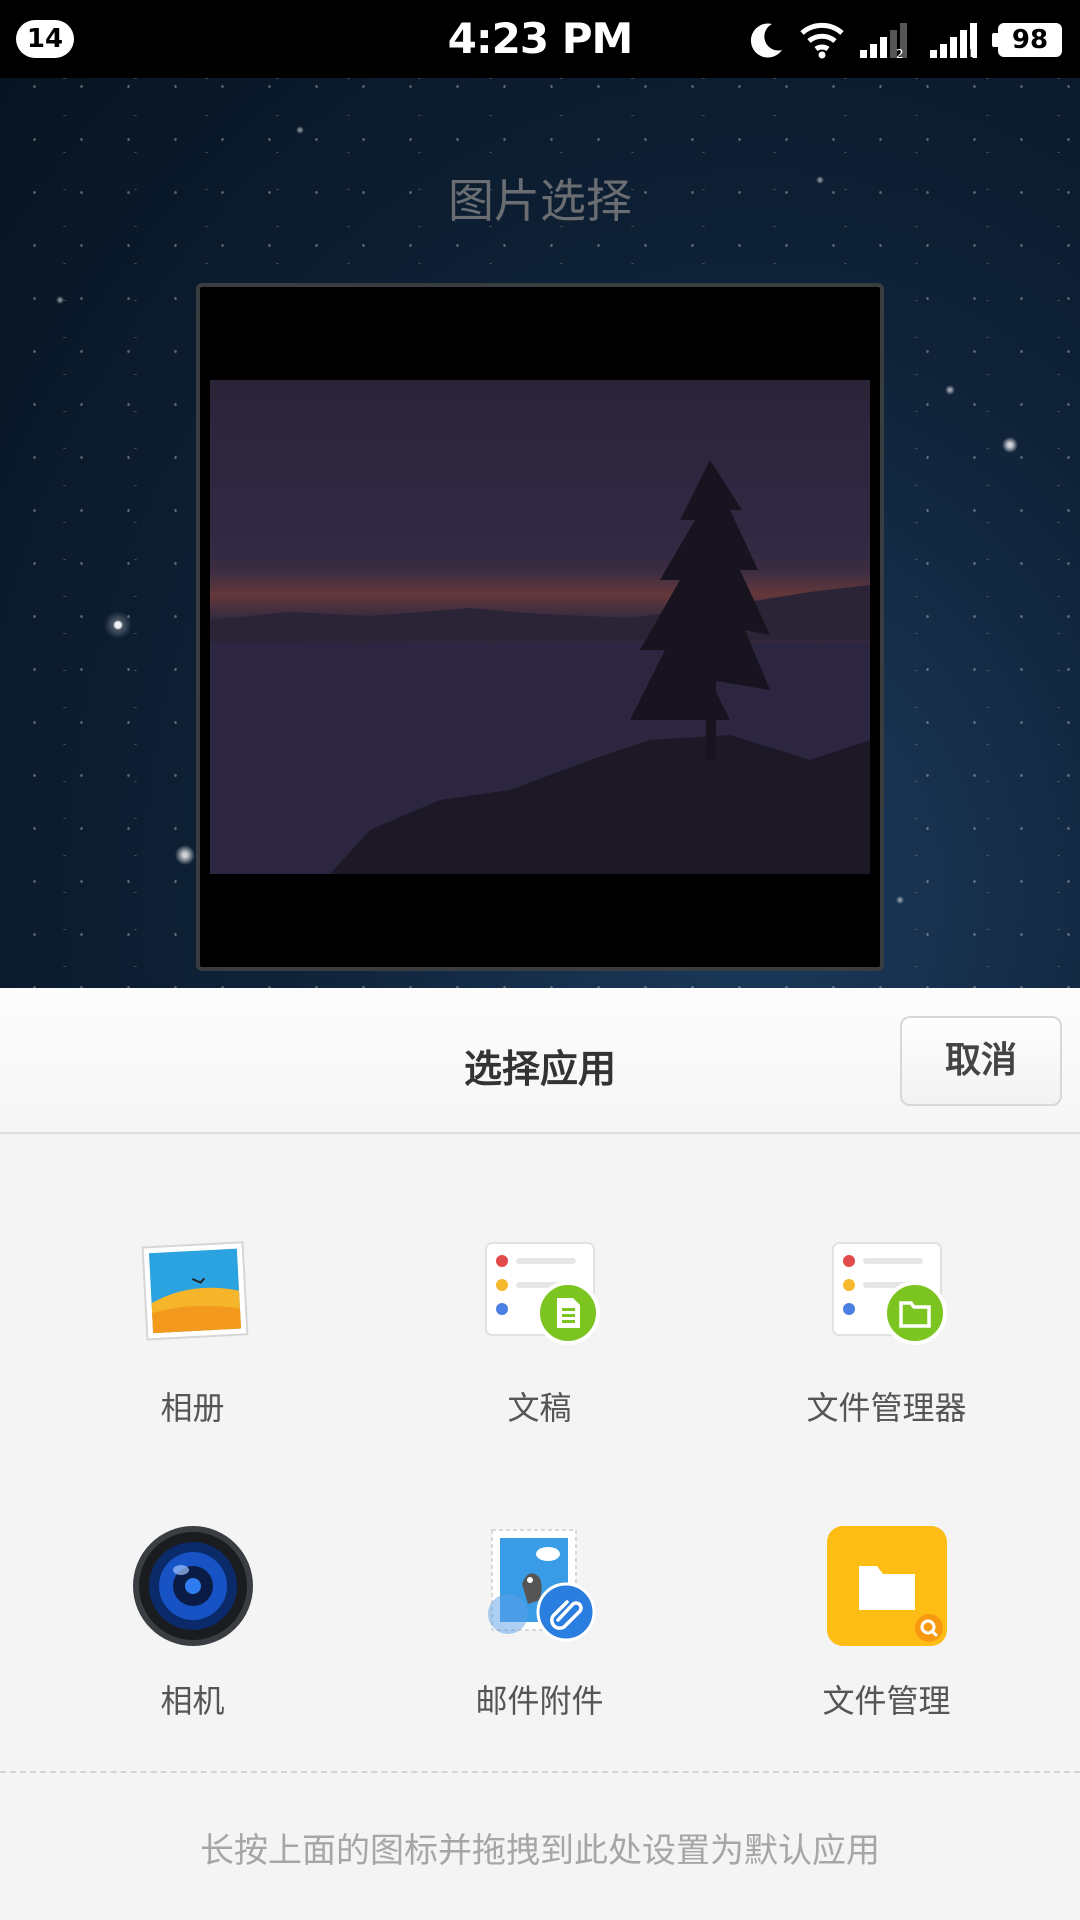 This screenshot has height=1920, width=1080. What do you see at coordinates (970, 53) in the screenshot?
I see `svg-text: 1` at bounding box center [970, 53].